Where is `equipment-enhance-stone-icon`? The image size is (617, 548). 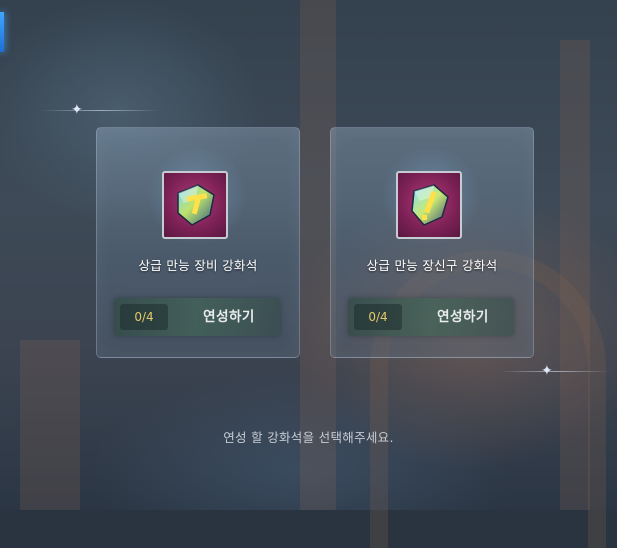 equipment-enhance-stone-icon is located at coordinates (195, 205).